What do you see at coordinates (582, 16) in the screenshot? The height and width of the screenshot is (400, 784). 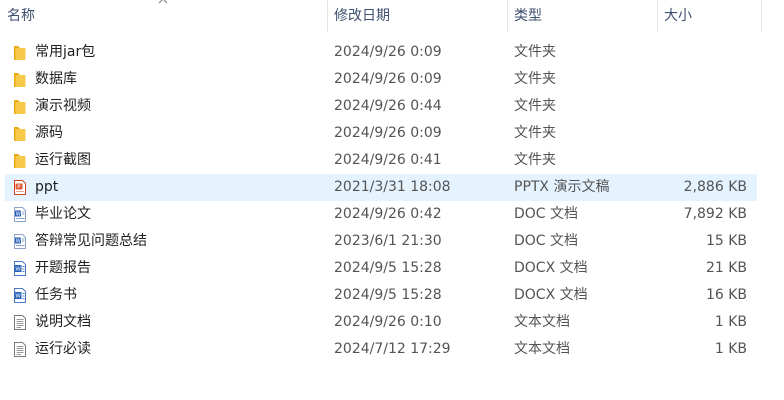 I see `column-header-type: 类型` at bounding box center [582, 16].